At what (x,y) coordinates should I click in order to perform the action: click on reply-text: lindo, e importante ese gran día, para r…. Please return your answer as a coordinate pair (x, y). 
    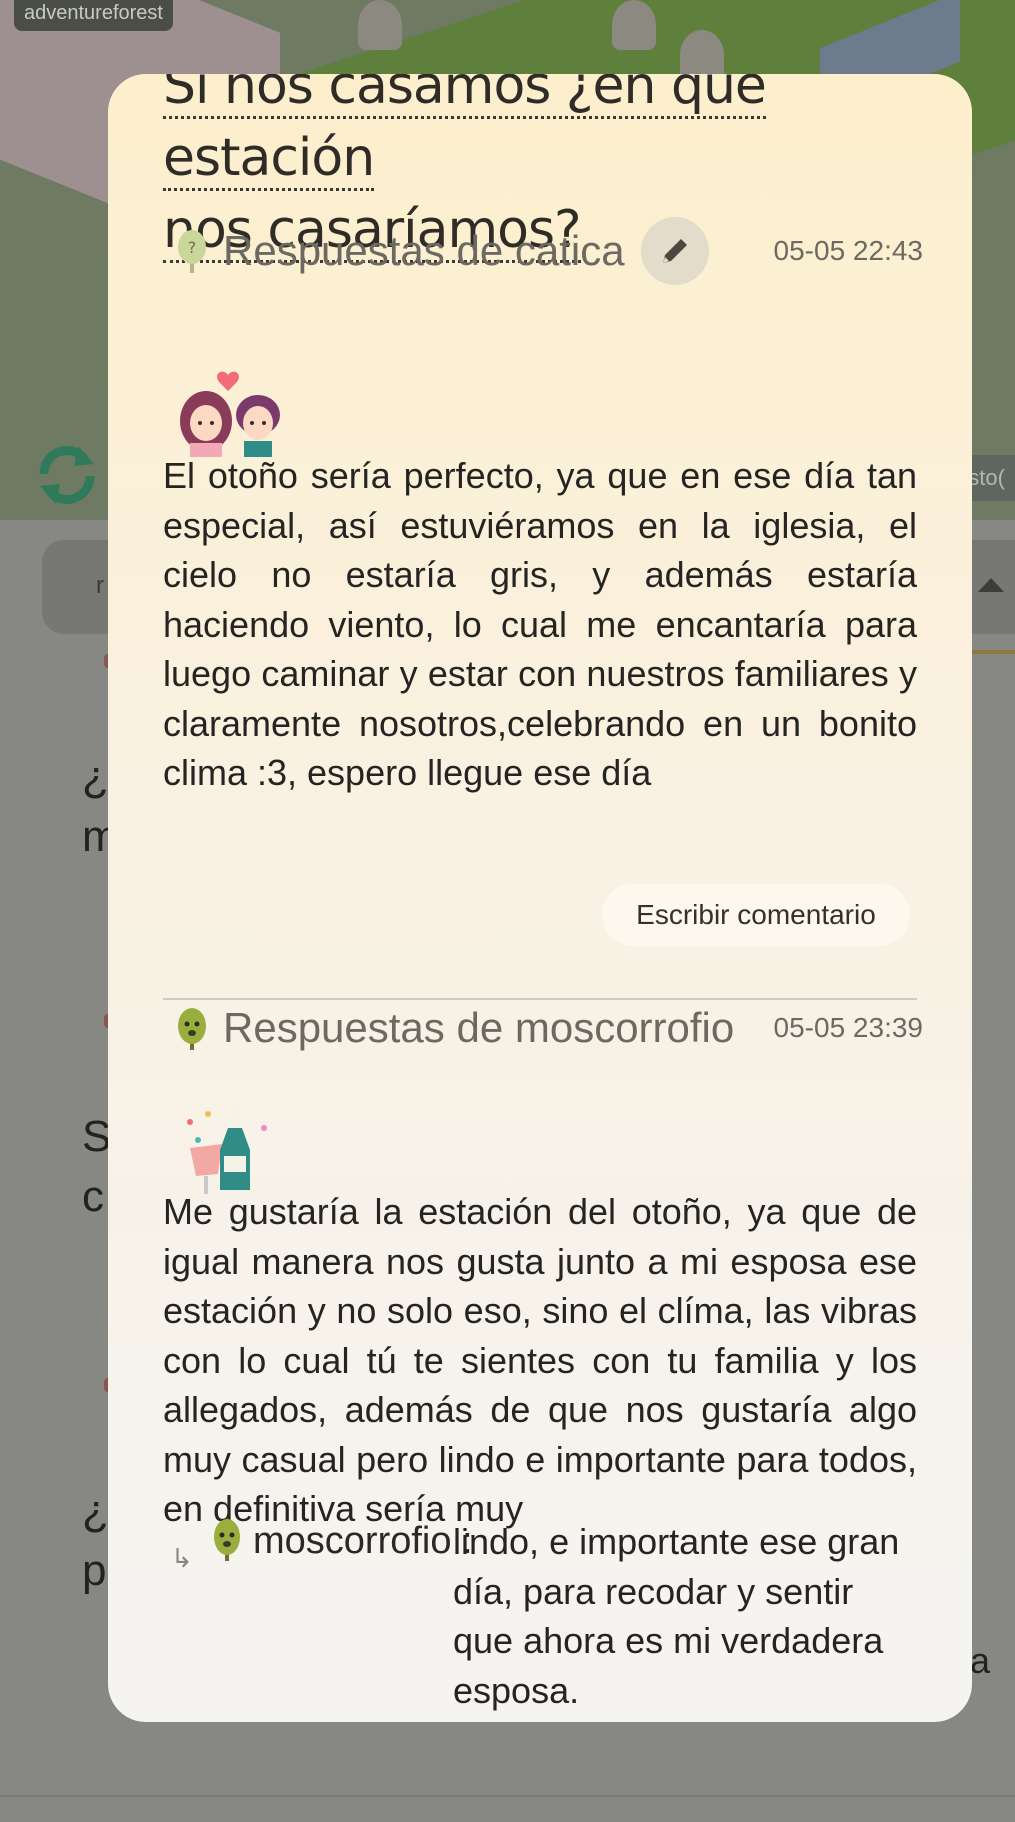
    Looking at the image, I should click on (676, 1616).